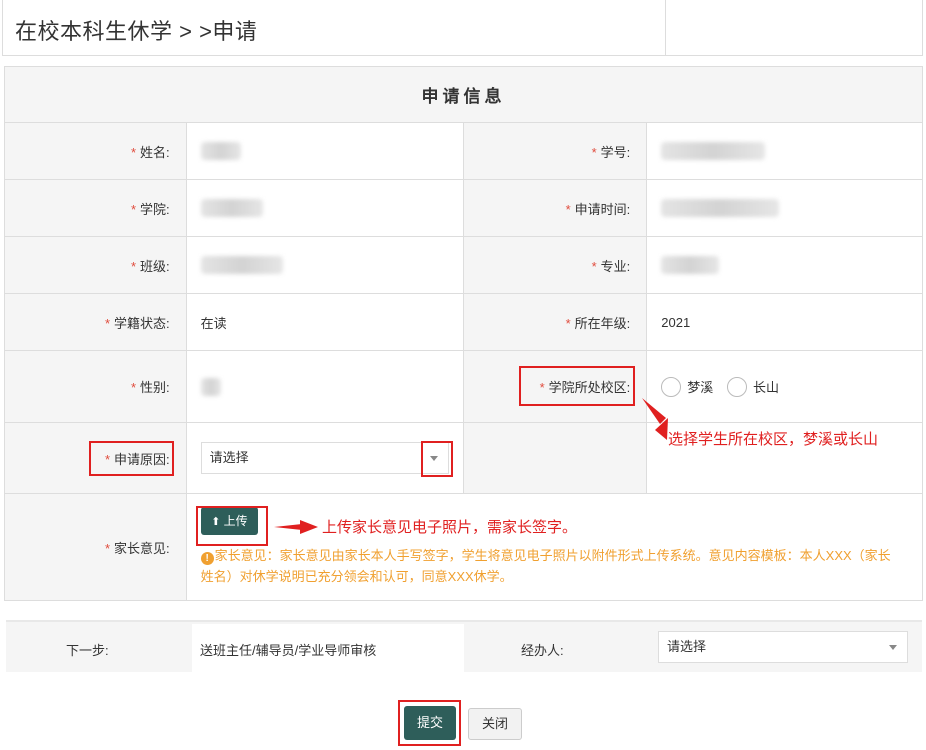 This screenshot has height=750, width=926. What do you see at coordinates (783, 647) in the screenshot?
I see `handler-select: 请选择` at bounding box center [783, 647].